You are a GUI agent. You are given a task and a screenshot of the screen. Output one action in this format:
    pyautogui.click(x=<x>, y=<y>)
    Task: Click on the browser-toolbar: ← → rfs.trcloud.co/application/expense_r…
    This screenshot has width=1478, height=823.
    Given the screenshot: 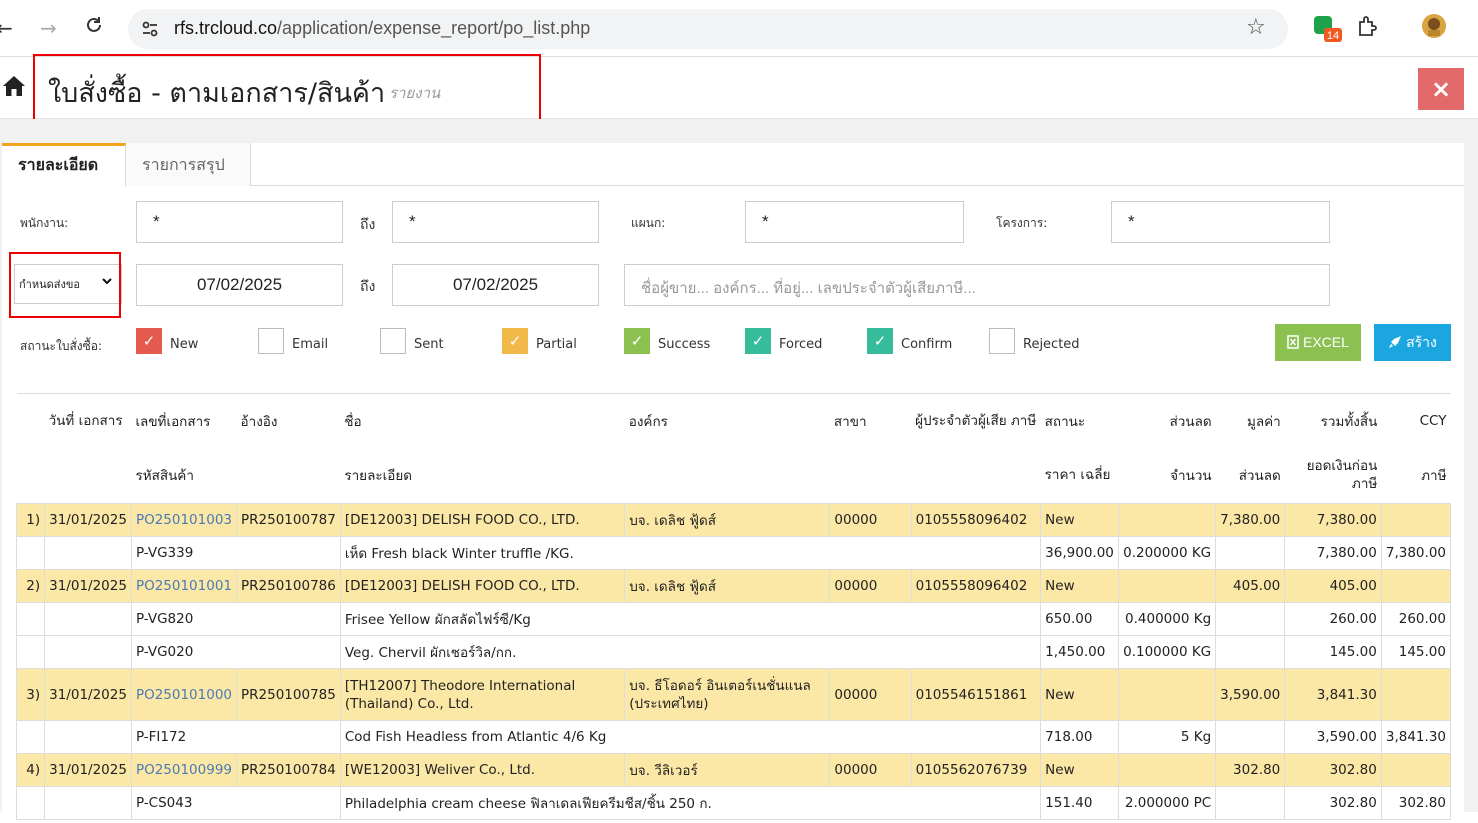 What is the action you would take?
    pyautogui.click(x=739, y=28)
    